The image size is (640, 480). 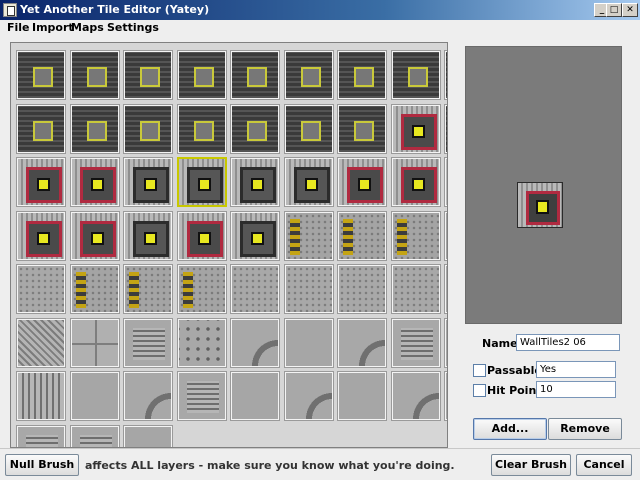 What do you see at coordinates (479, 390) in the screenshot?
I see `hit-points-checkbox` at bounding box center [479, 390].